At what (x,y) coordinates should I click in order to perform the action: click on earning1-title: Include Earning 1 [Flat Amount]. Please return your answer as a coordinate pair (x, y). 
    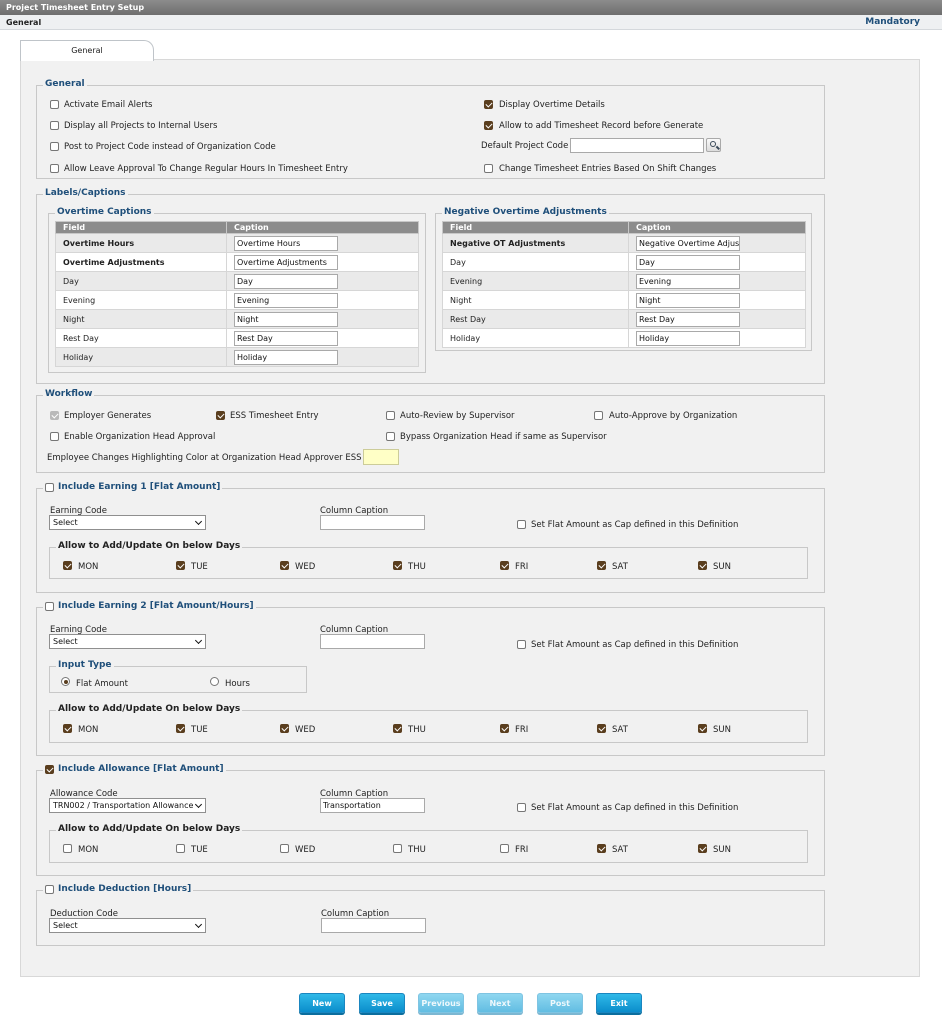
    Looking at the image, I should click on (133, 487).